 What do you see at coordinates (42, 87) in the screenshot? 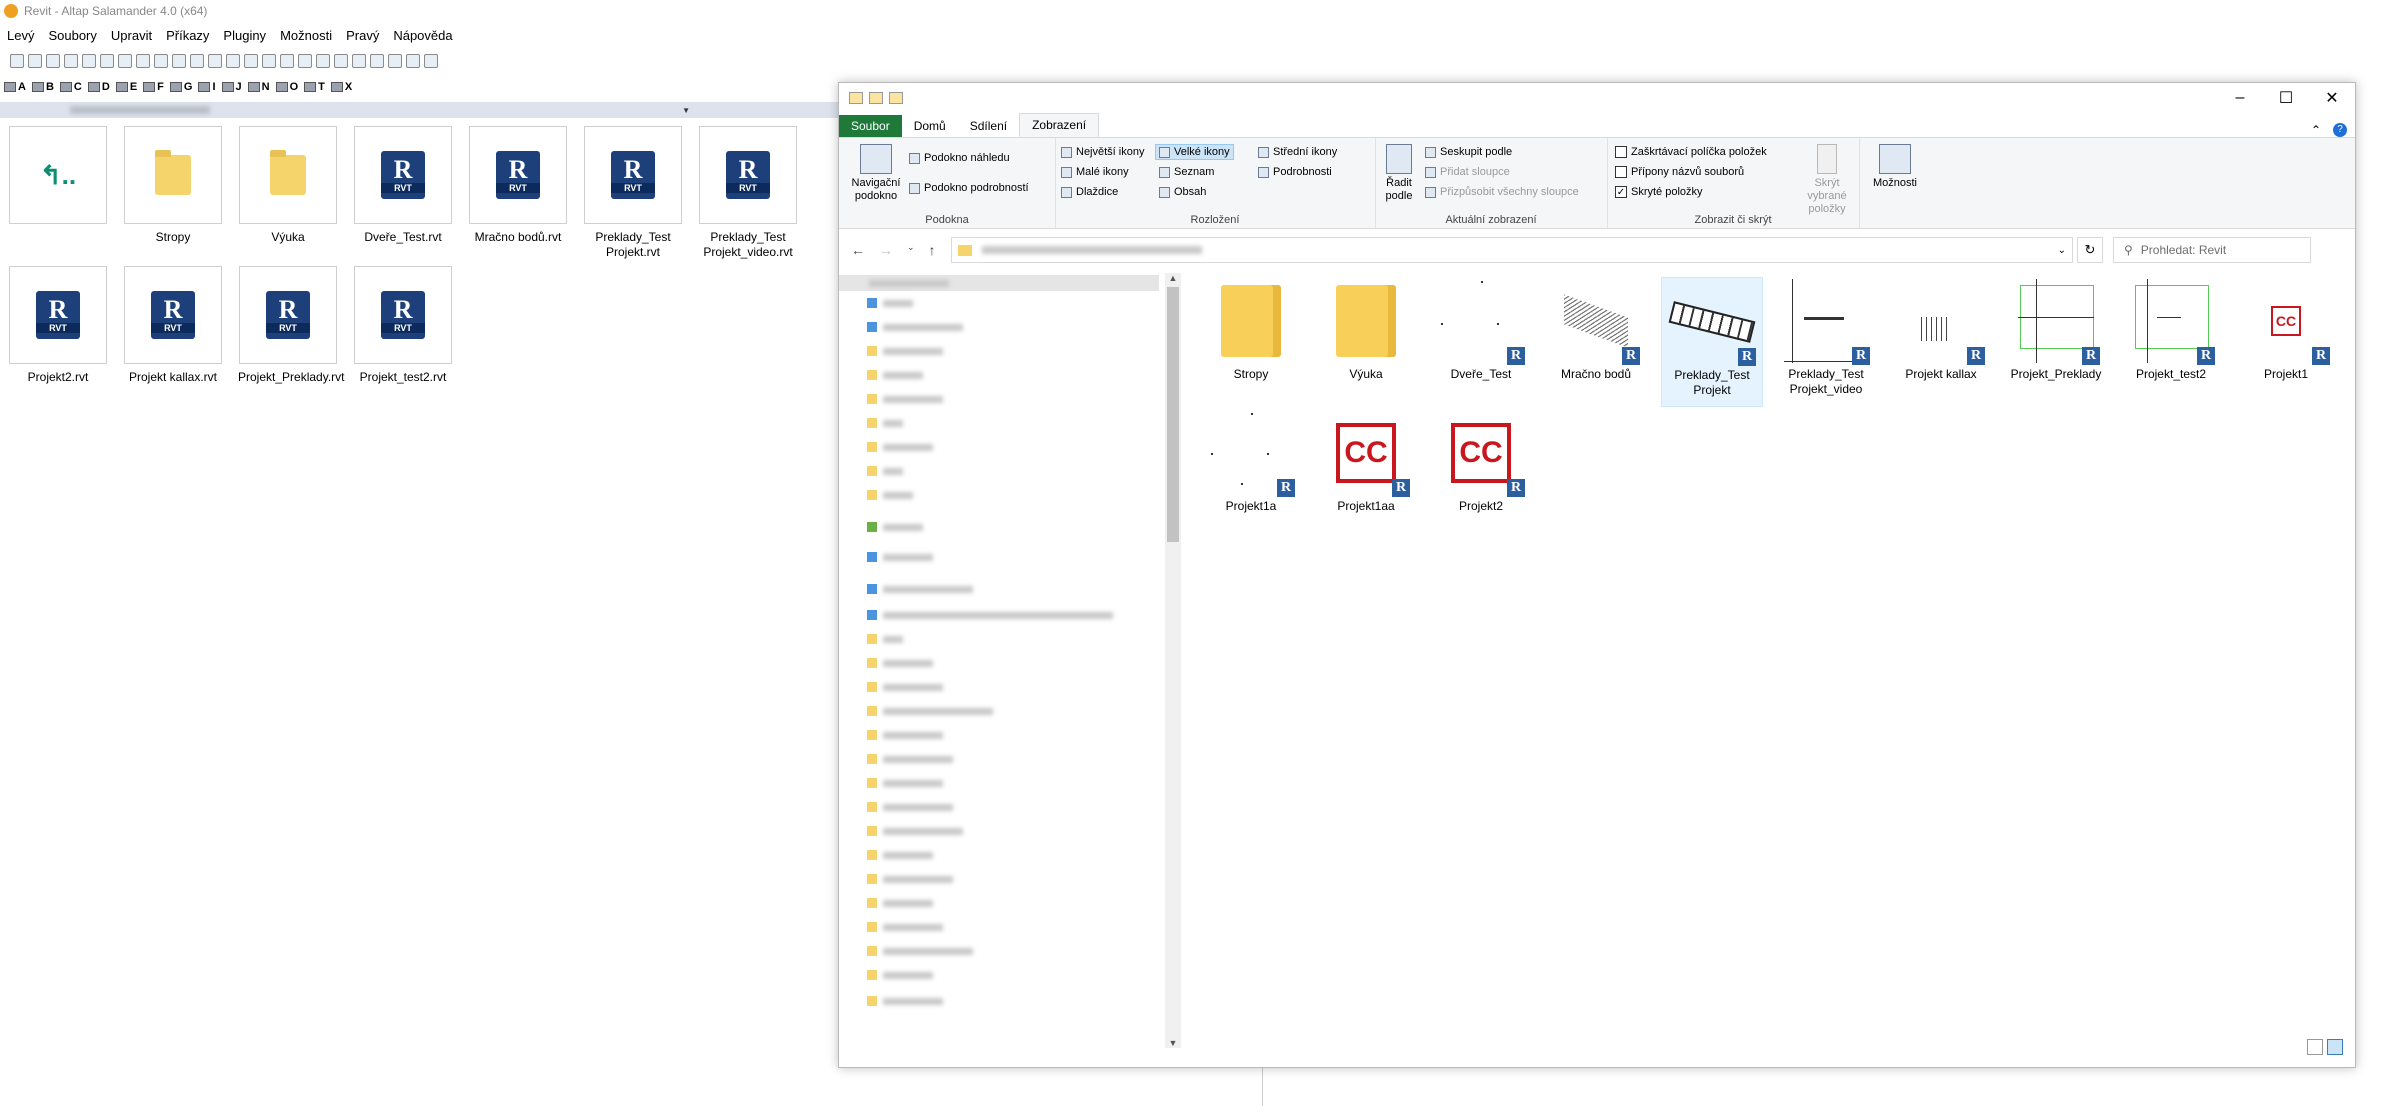
I see `drive-b: B` at bounding box center [42, 87].